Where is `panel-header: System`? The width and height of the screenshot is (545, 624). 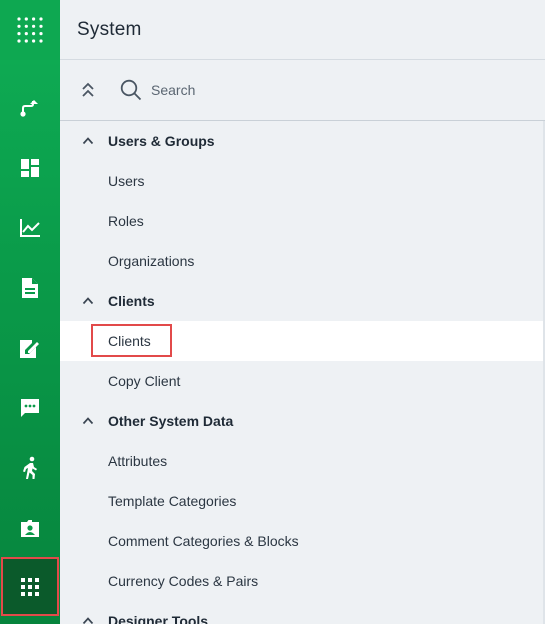 panel-header: System is located at coordinates (302, 30).